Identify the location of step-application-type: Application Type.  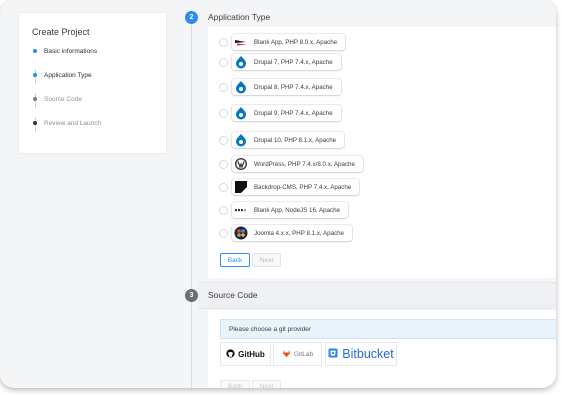
(62, 75).